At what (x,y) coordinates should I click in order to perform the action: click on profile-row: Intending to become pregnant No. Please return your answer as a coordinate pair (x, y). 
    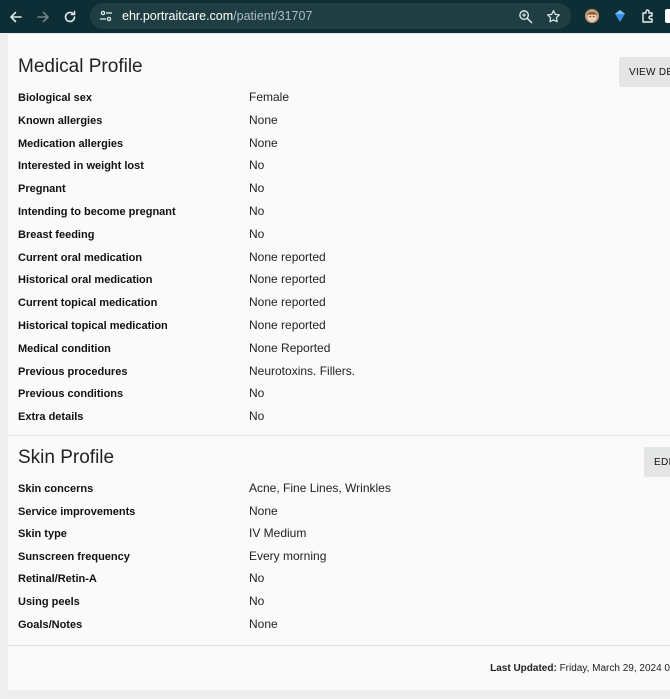
    Looking at the image, I should click on (338, 213).